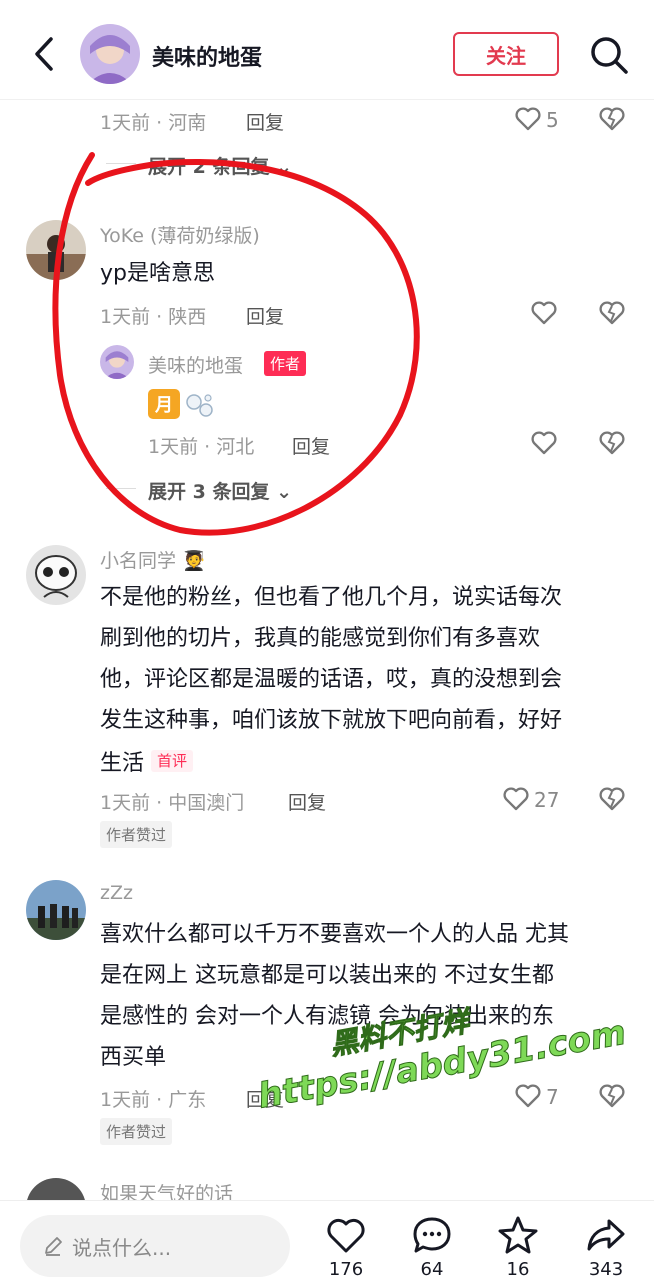 This screenshot has height=1280, width=654. I want to click on share-button: 343, so click(606, 1245).